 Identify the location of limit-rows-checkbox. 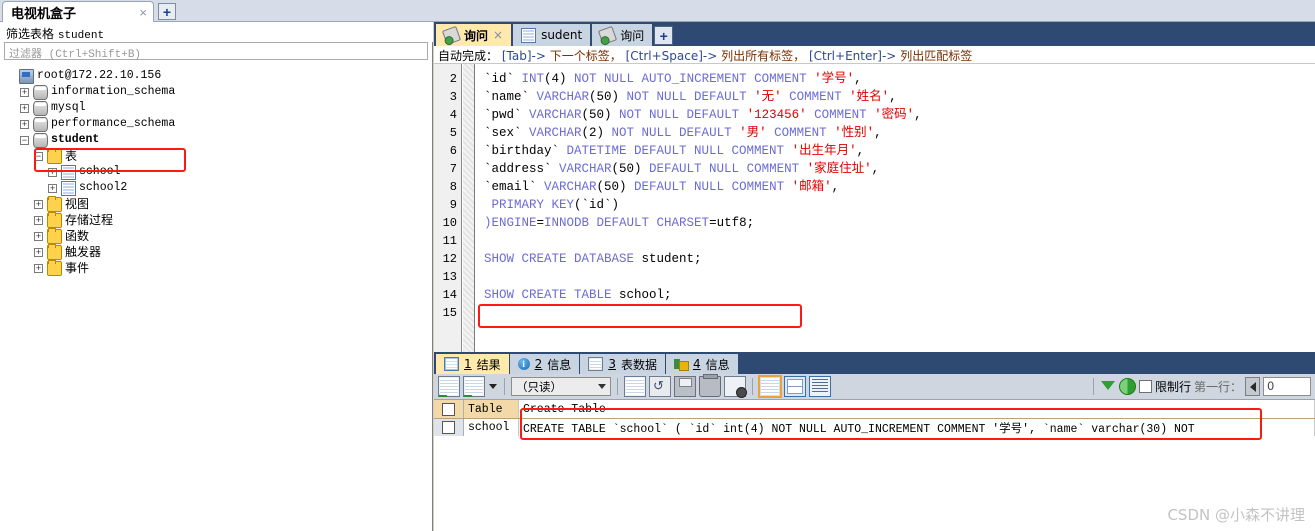
(1145, 386).